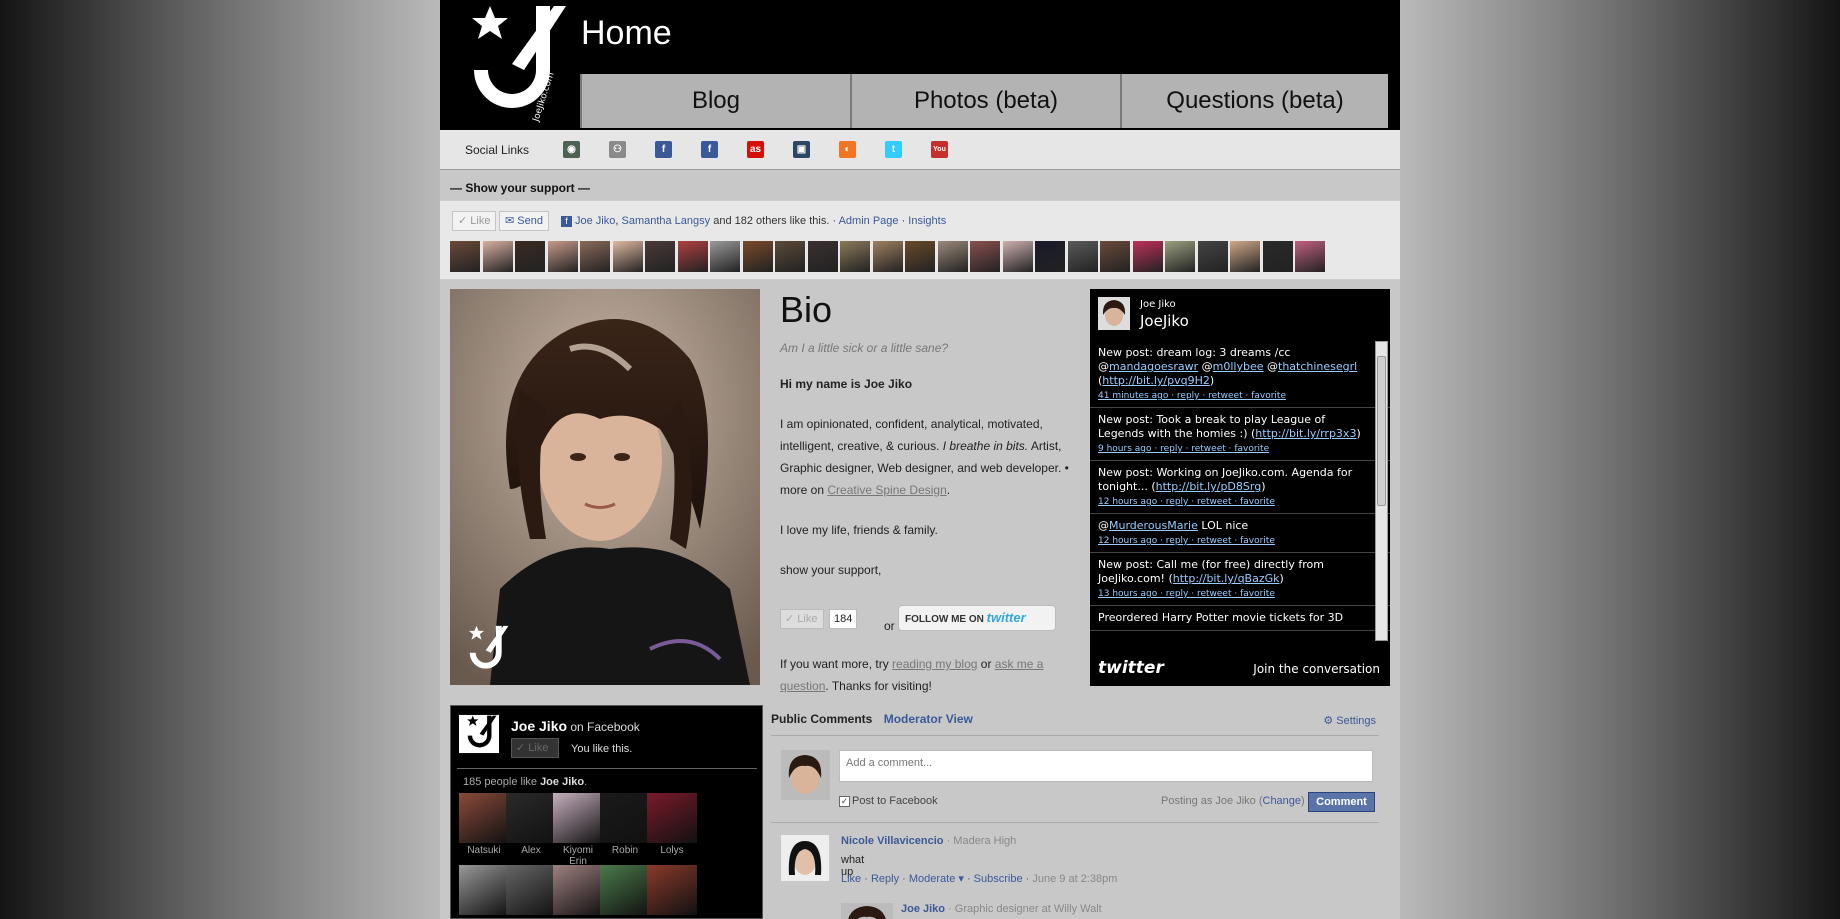 Image resolution: width=1840 pixels, height=919 pixels. I want to click on creative-spine-link: Creative Spine Design, so click(886, 490).